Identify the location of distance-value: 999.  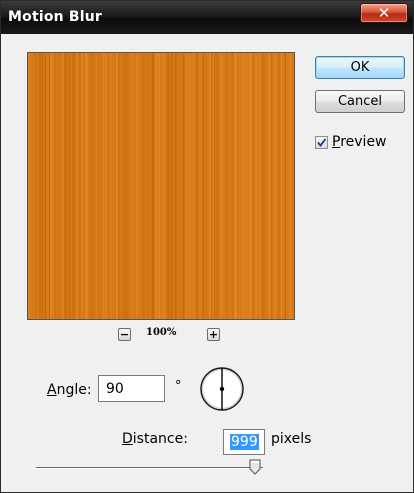
(244, 442).